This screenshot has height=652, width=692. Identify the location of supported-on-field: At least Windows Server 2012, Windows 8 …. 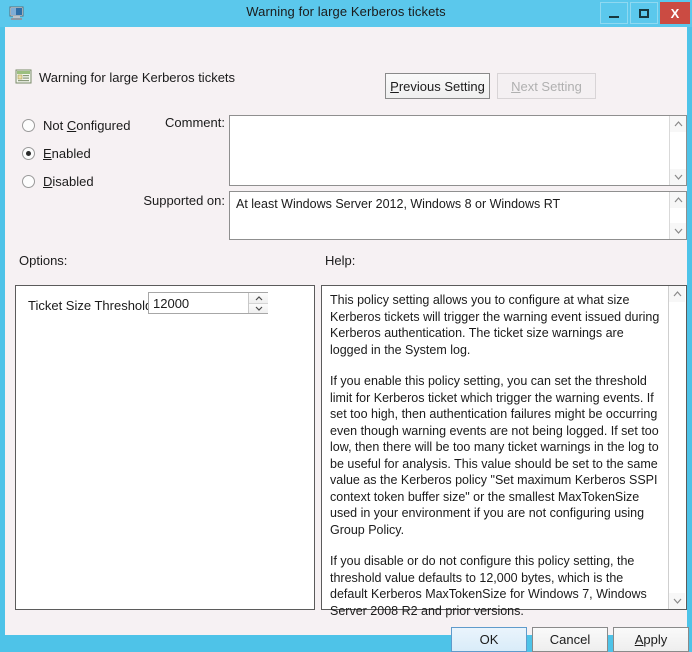
(458, 215).